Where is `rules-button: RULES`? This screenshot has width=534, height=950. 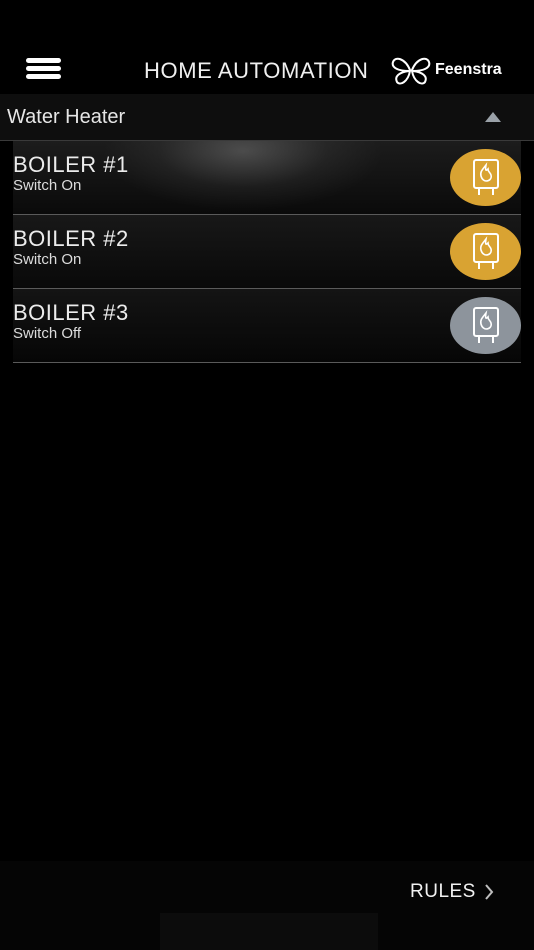 rules-button: RULES is located at coordinates (452, 892).